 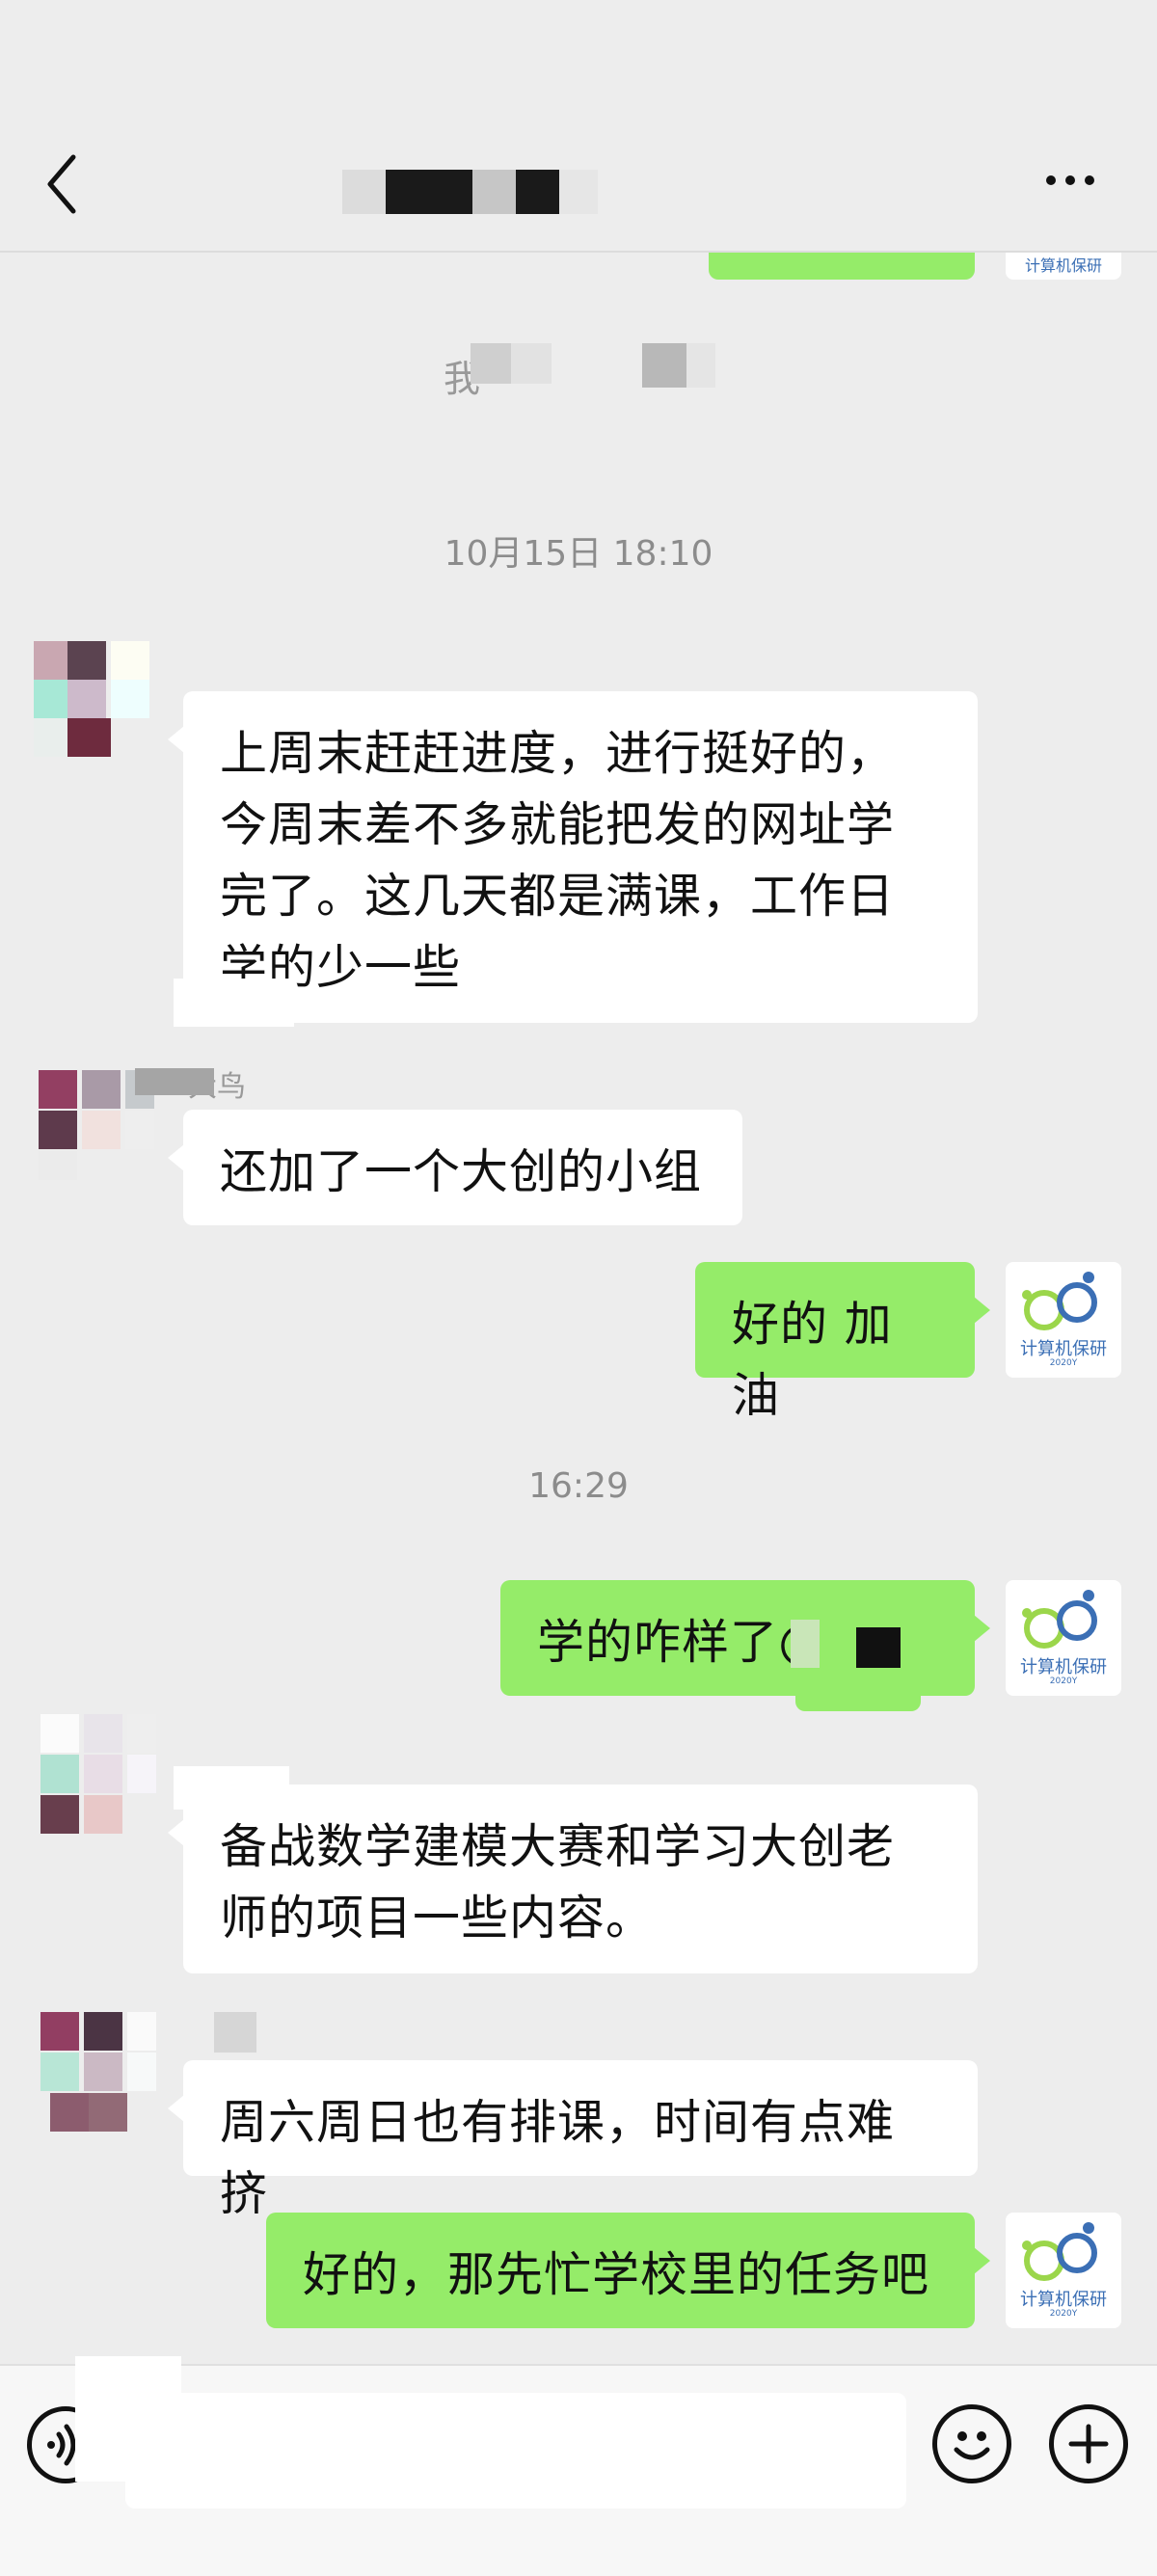 I want to click on back-button, so click(x=63, y=183).